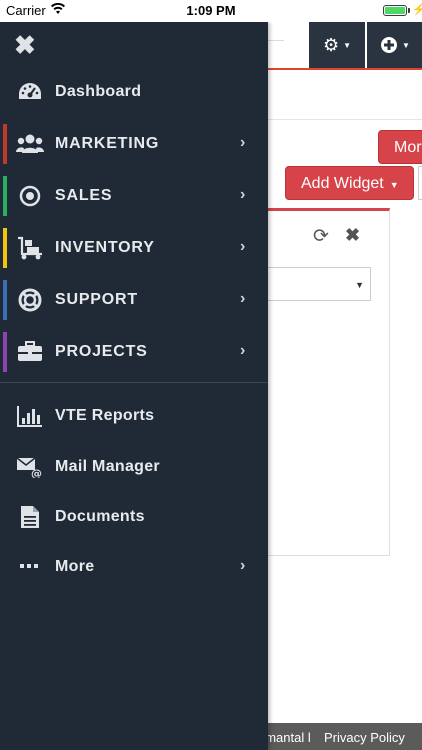 The width and height of the screenshot is (422, 750). I want to click on menu-item-documents: Documents, so click(134, 517).